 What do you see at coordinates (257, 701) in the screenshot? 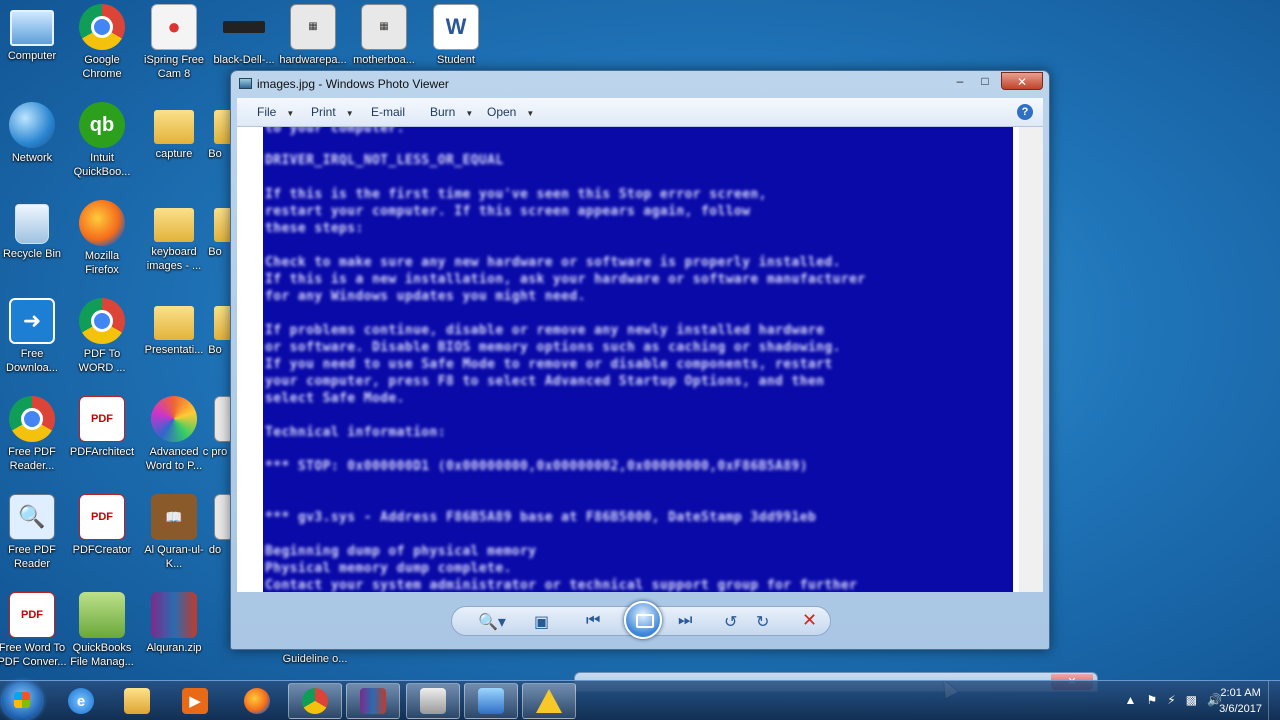
I see `taskbar-firefox` at bounding box center [257, 701].